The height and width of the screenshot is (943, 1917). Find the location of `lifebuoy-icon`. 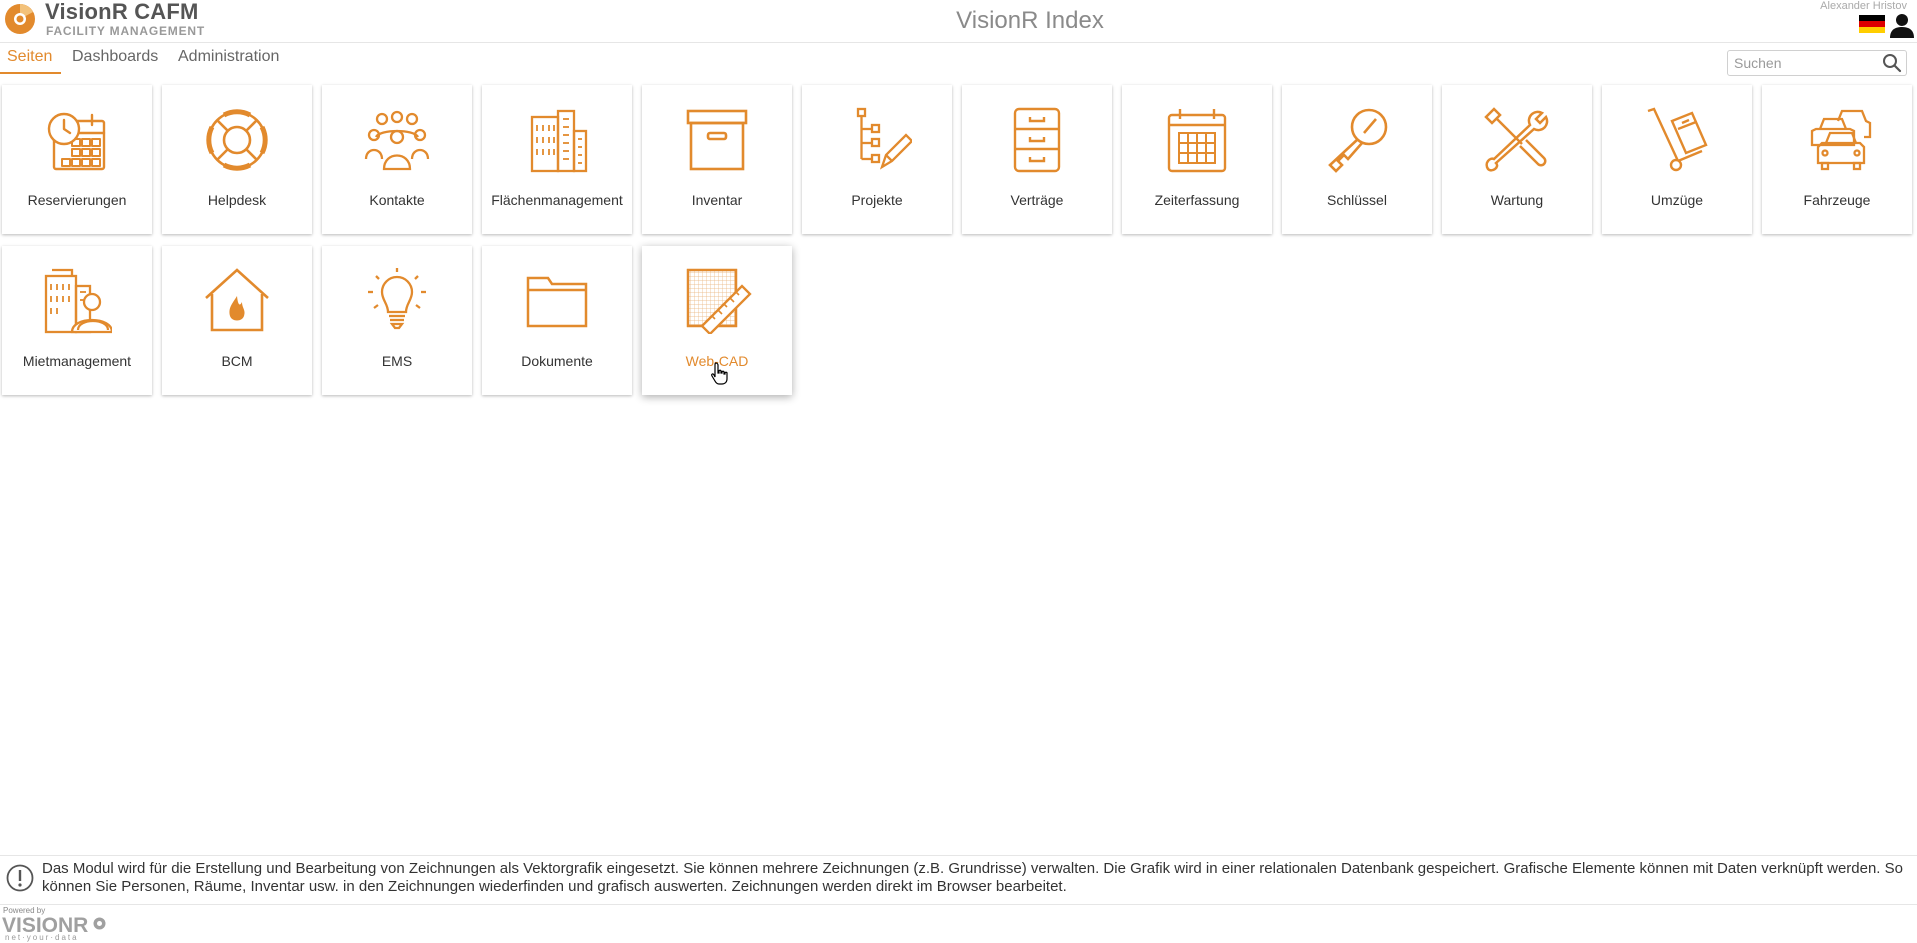

lifebuoy-icon is located at coordinates (237, 140).